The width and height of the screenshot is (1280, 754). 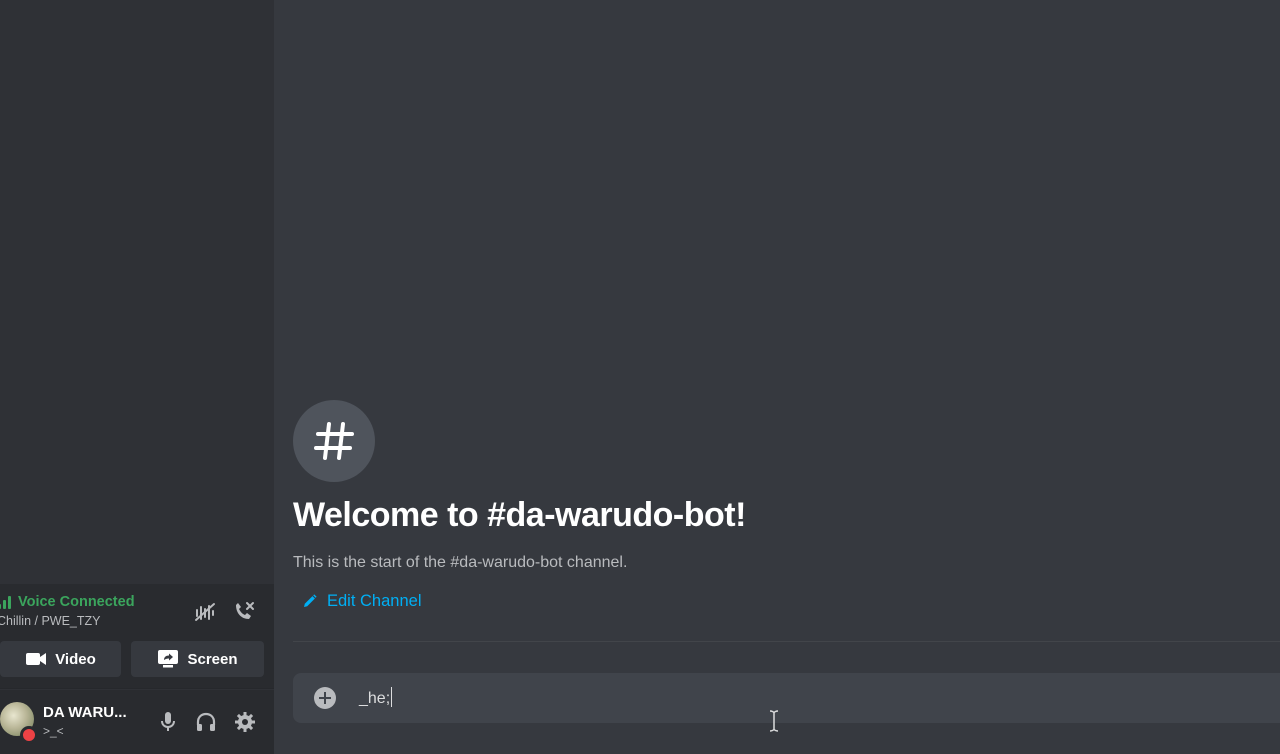 I want to click on hashtag-icon, so click(x=334, y=441).